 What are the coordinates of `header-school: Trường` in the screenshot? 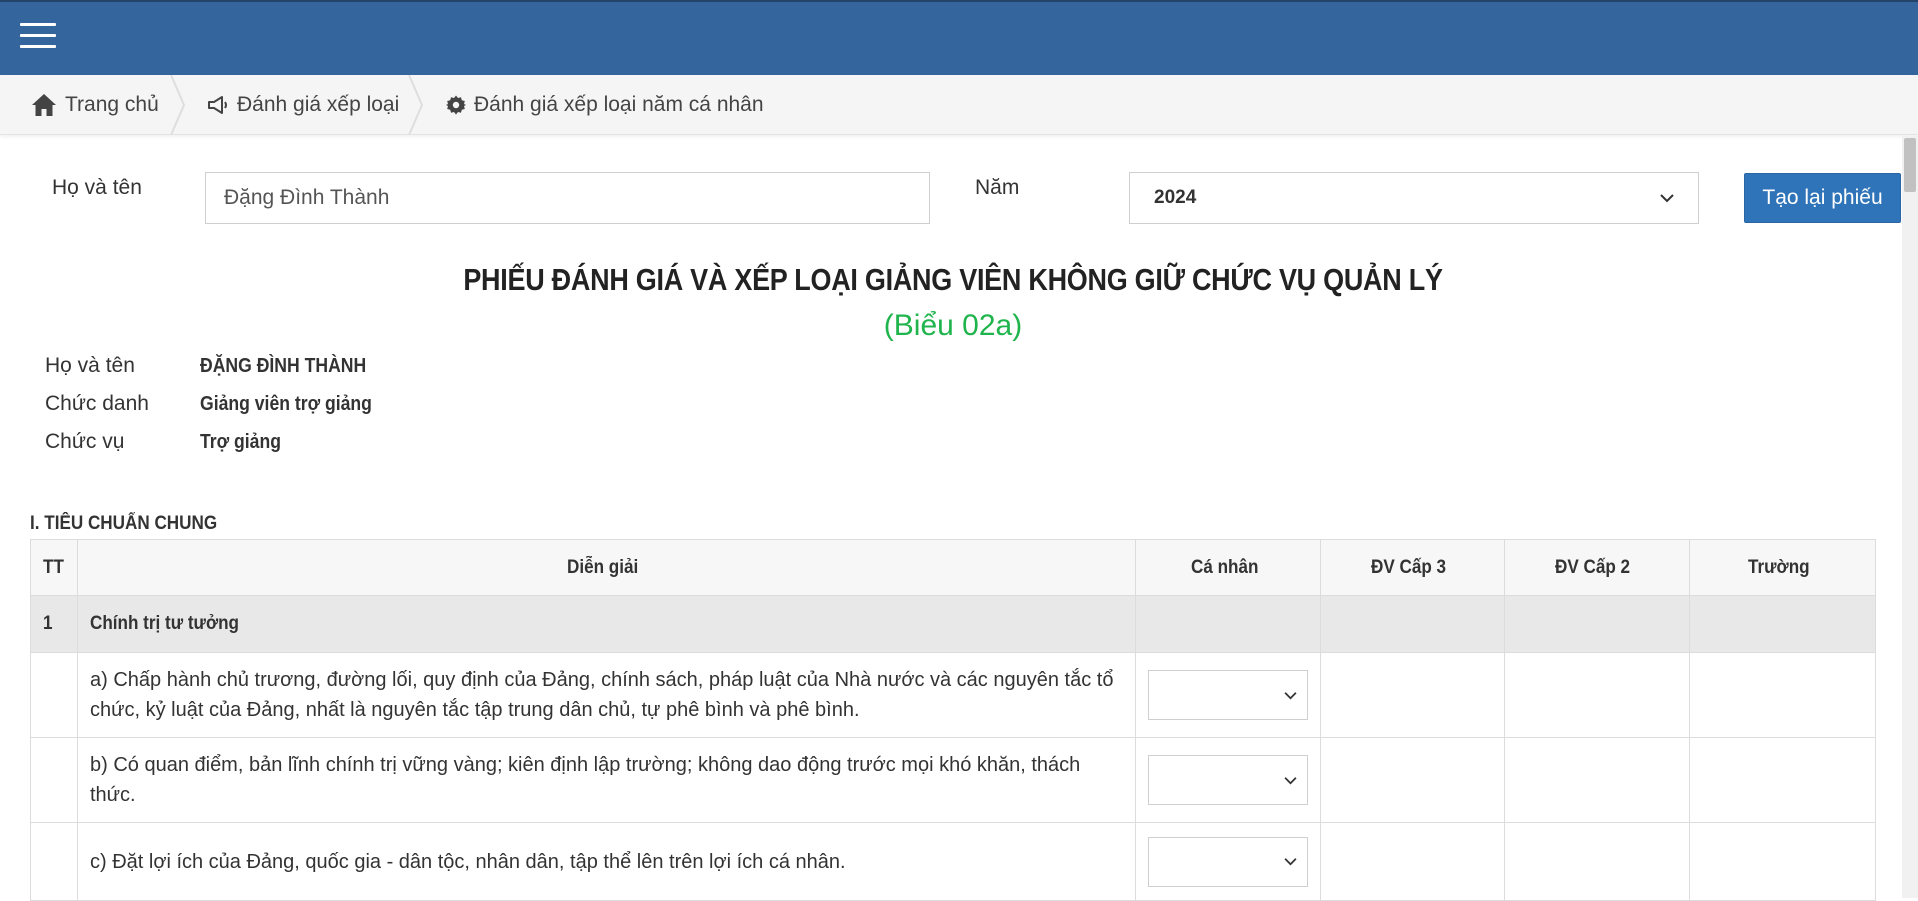 It's located at (1782, 567).